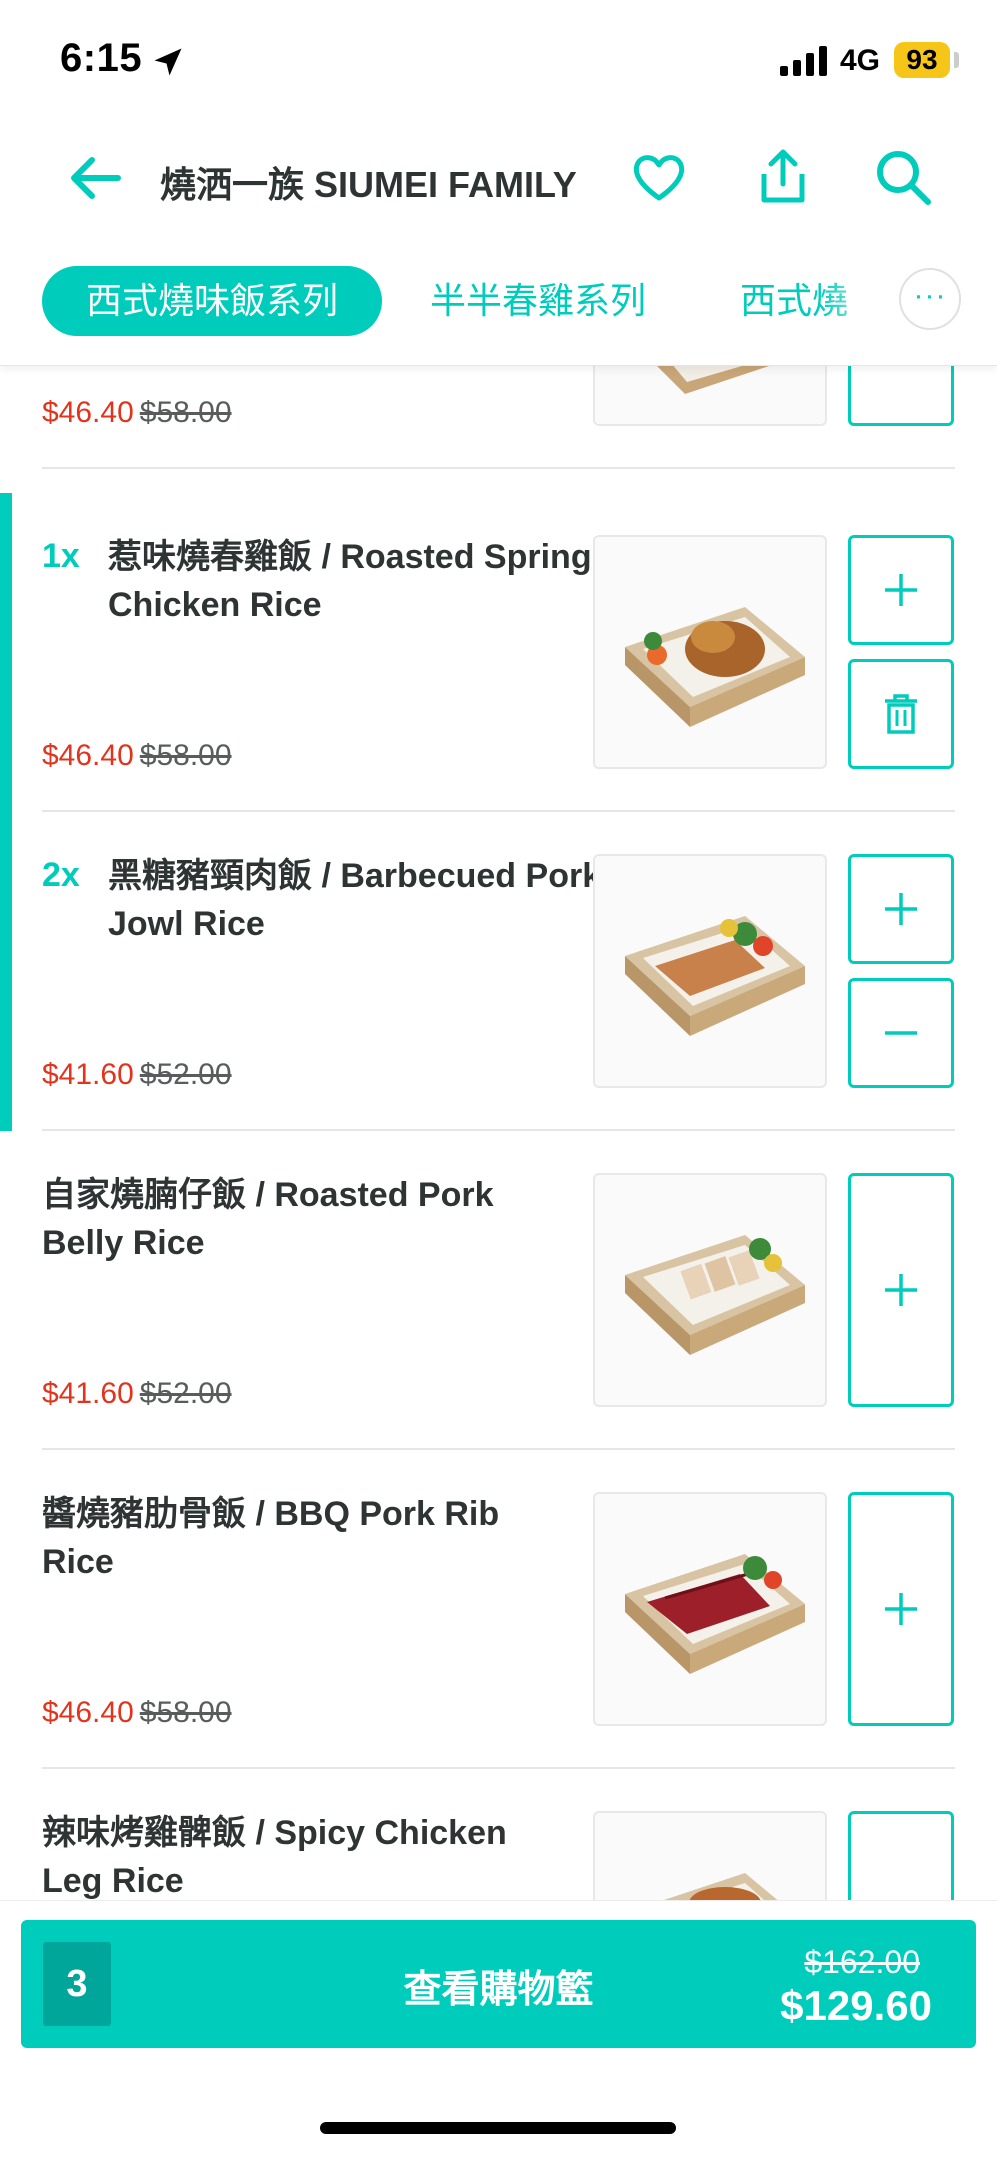  Describe the element at coordinates (860, 60) in the screenshot. I see `network-type: 4G` at that location.